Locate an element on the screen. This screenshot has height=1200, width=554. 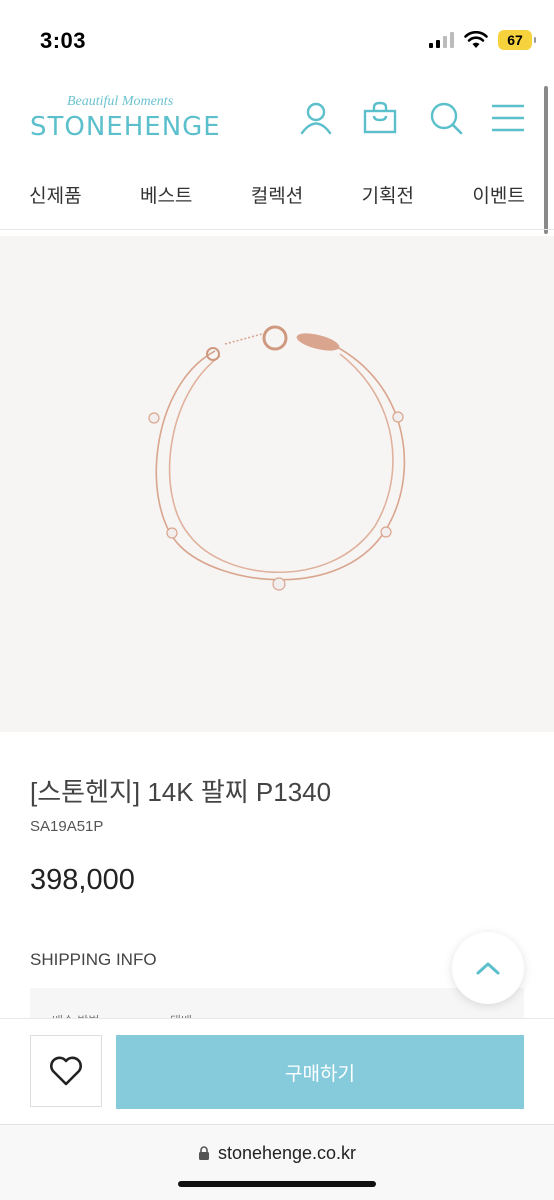
heart-icon is located at coordinates (66, 1071).